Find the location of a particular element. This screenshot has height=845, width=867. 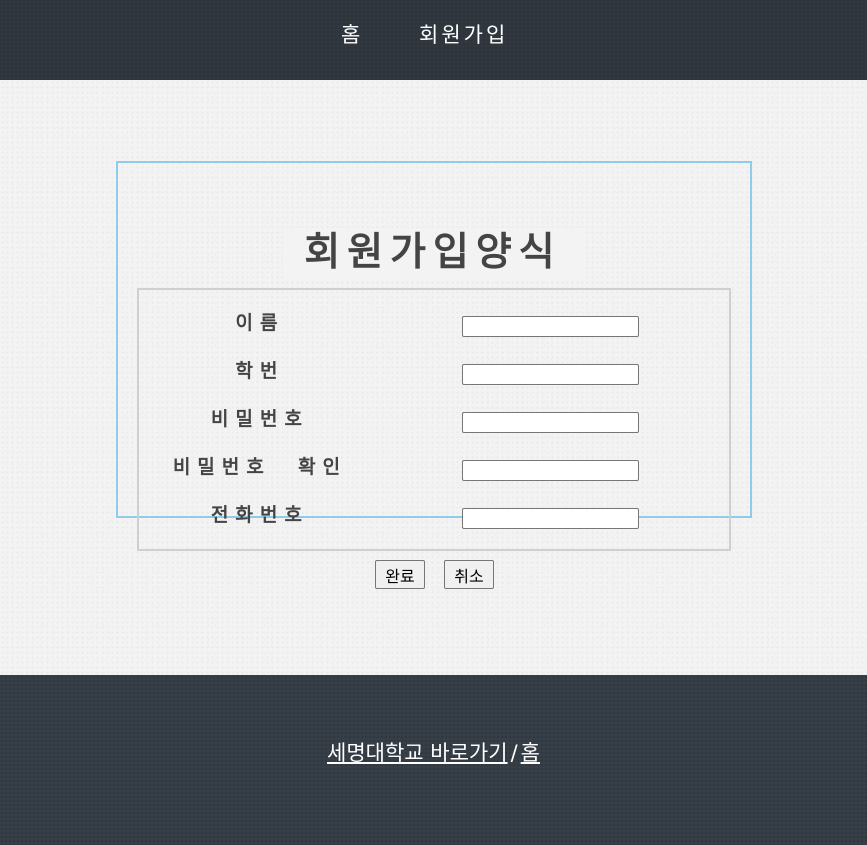

form-title: 회원가입양식 is located at coordinates (433, 253).